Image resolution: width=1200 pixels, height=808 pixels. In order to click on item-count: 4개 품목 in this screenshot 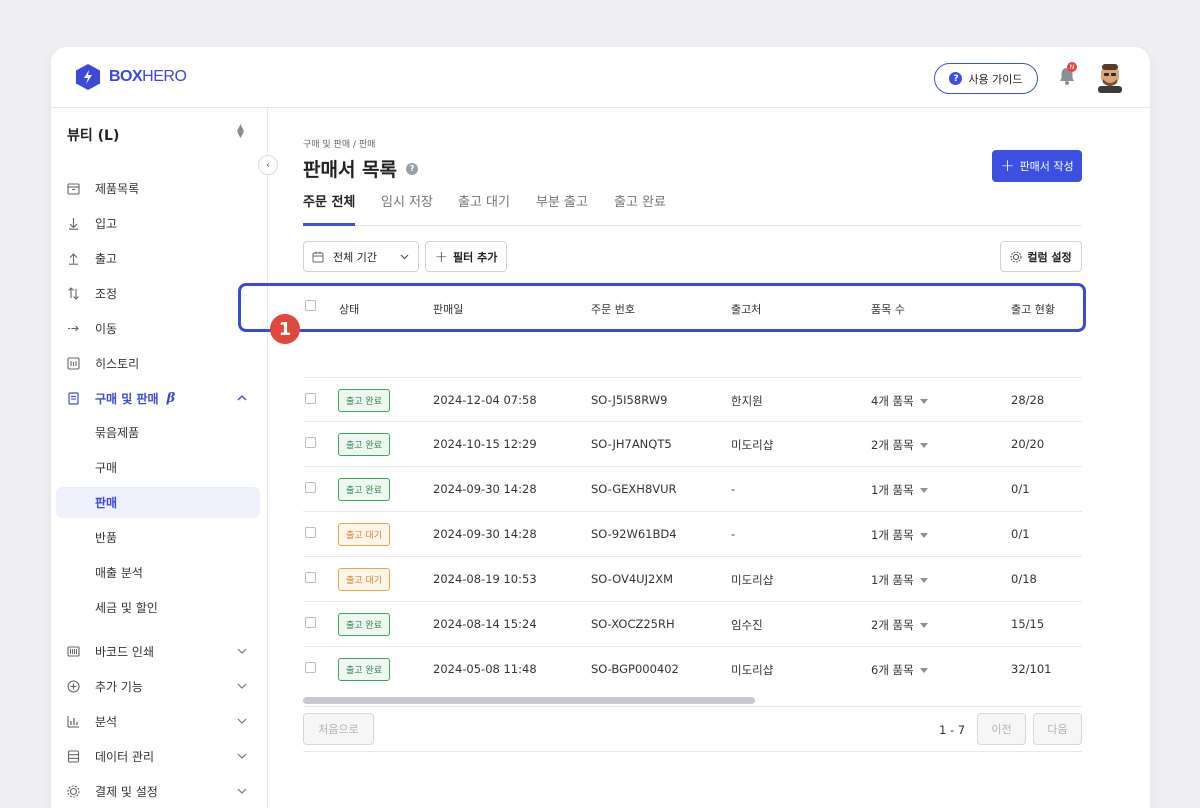, I will do `click(899, 401)`.